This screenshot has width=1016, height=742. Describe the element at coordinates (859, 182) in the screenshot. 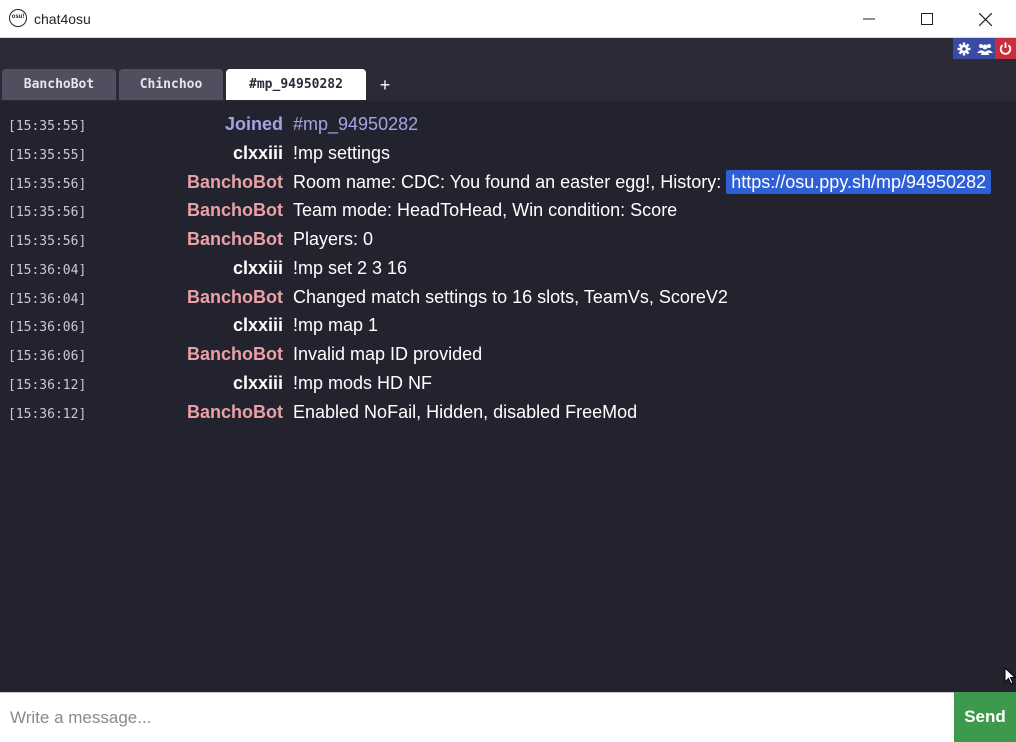

I see `mp-history-link: https://osu.ppy.sh/mp/94950282` at that location.